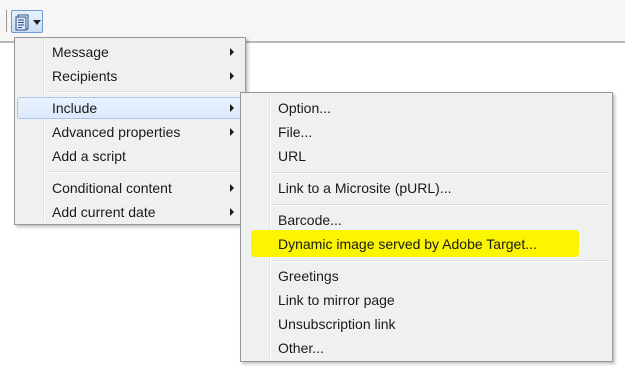 The height and width of the screenshot is (376, 625). What do you see at coordinates (80, 52) in the screenshot?
I see `menu-item-label: Message` at bounding box center [80, 52].